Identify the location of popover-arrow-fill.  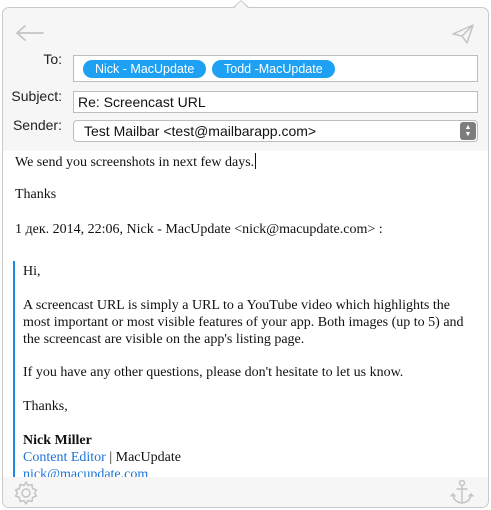
(241, 5).